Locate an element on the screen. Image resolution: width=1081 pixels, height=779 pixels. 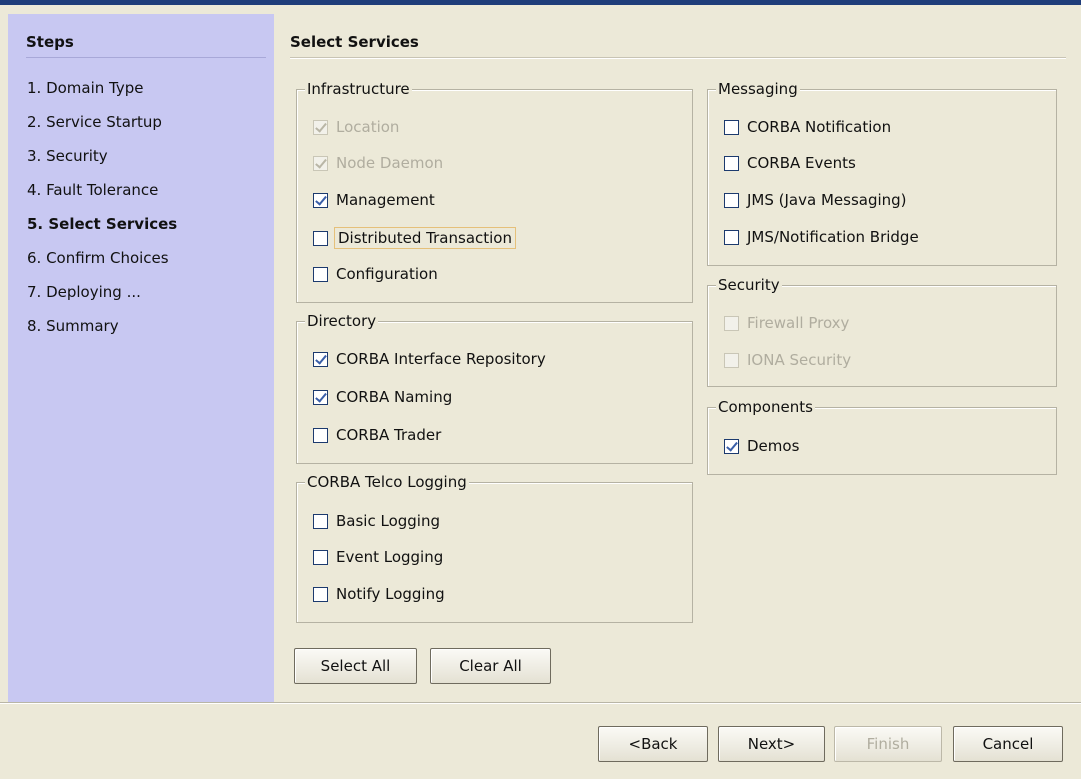
checkbox-label: IONA Security is located at coordinates (799, 360).